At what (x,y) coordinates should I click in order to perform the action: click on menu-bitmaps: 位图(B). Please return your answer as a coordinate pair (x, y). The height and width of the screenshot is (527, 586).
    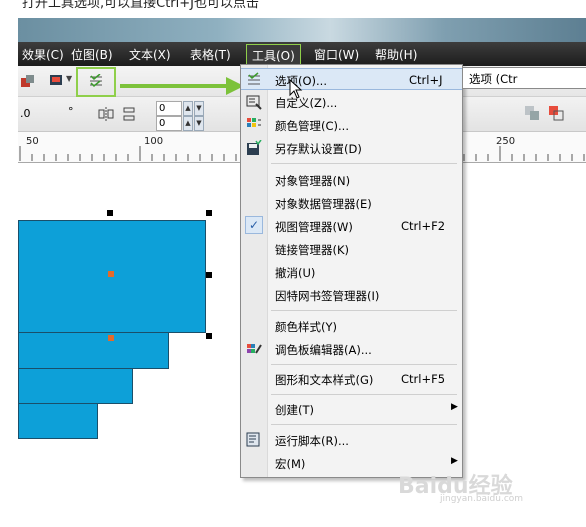
    Looking at the image, I should click on (92, 54).